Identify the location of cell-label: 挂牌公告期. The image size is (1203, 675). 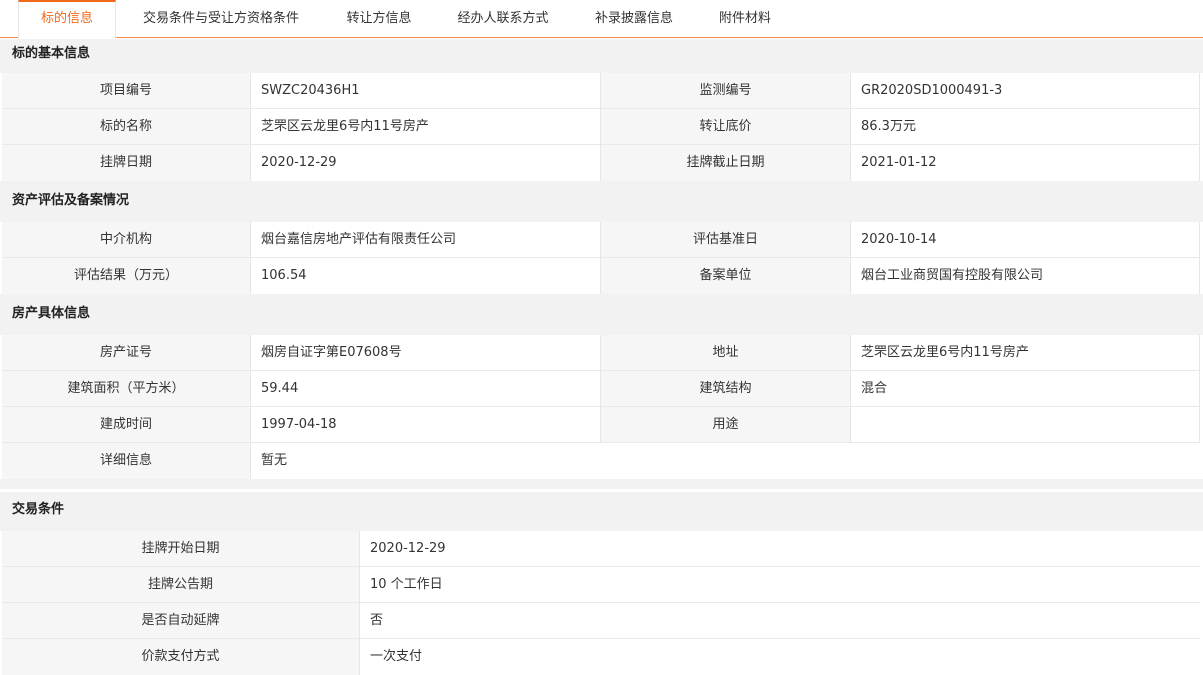
(181, 585).